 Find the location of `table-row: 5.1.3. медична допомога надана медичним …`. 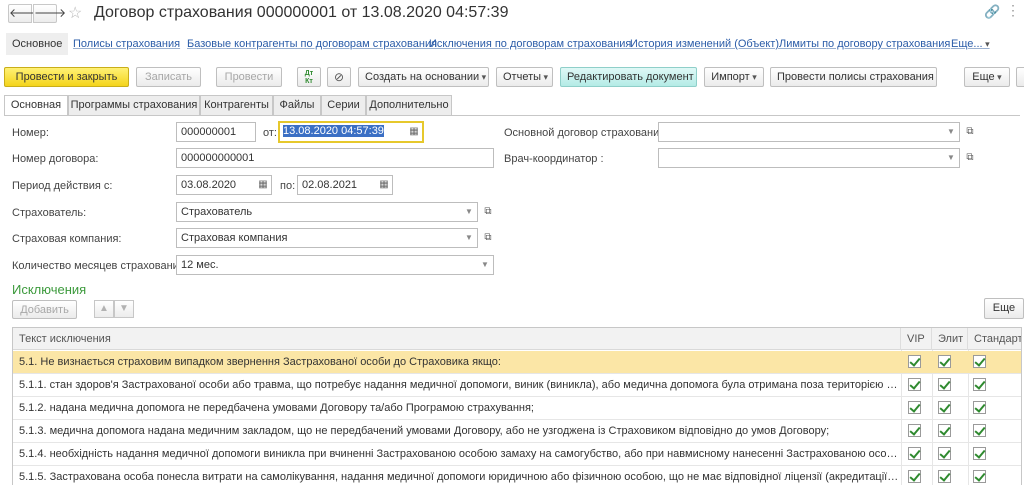

table-row: 5.1.3. медична допомога надана медичним … is located at coordinates (517, 431).